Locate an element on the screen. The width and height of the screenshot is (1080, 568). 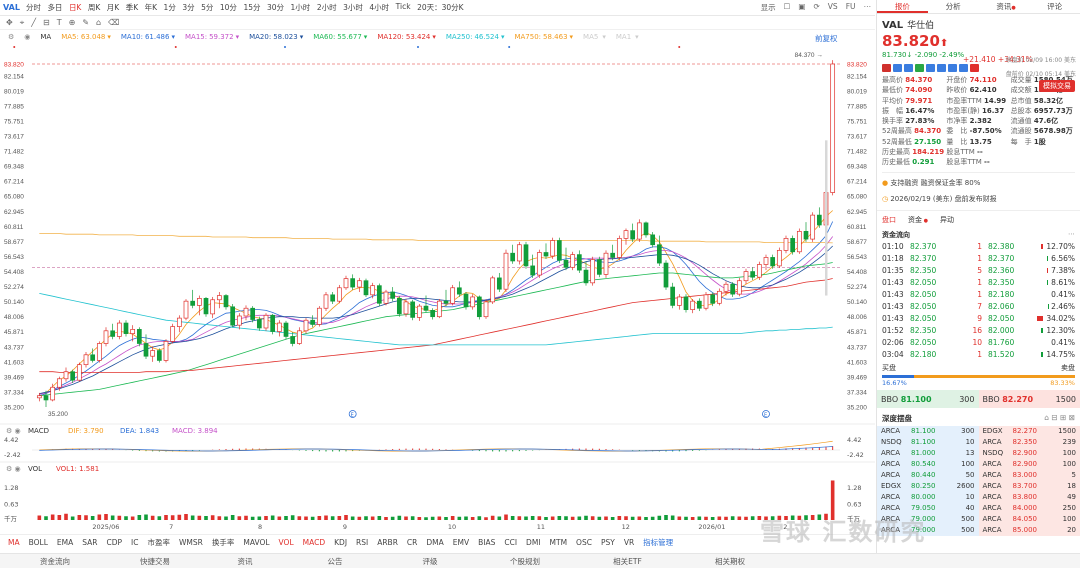
eye-icon: ◉ is located at coordinates (27, 38).